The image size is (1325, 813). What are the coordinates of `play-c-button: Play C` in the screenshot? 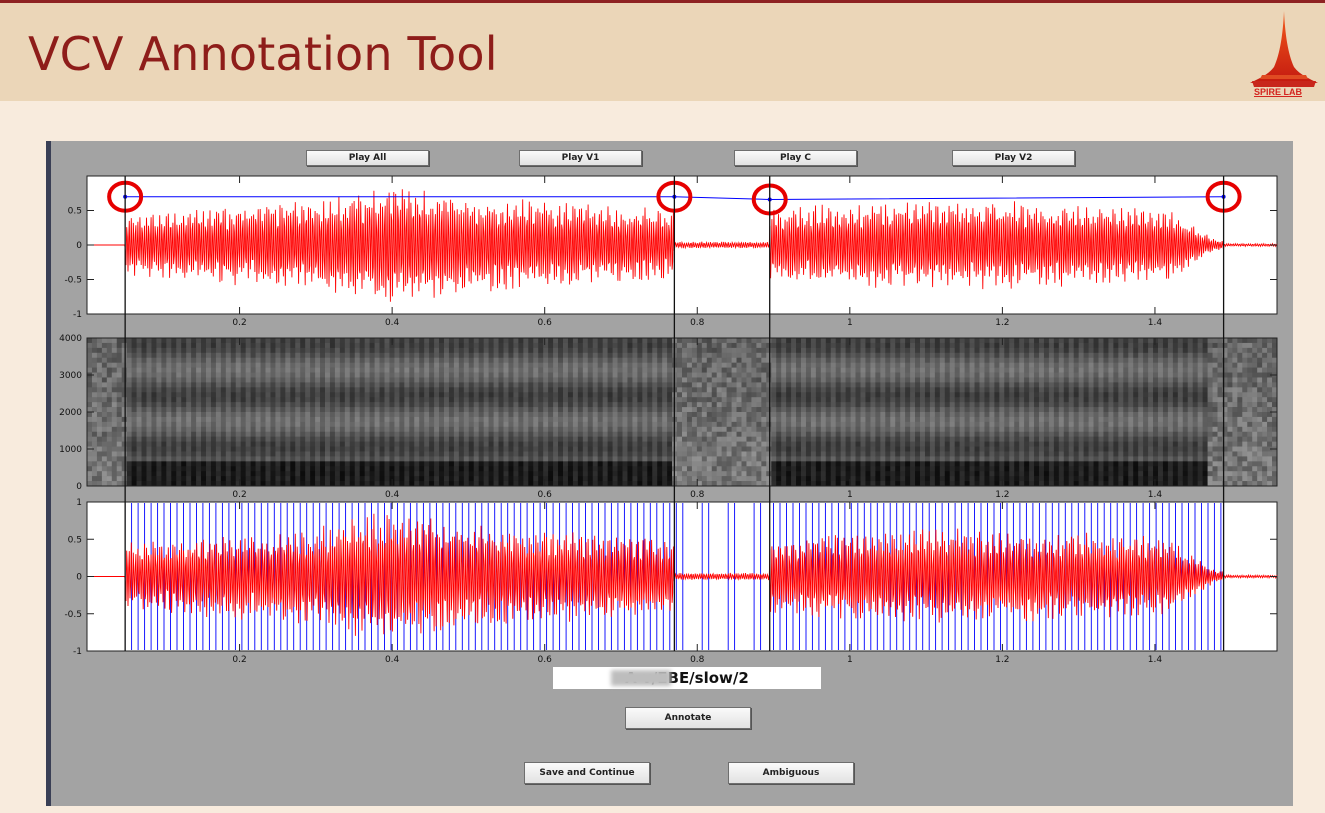 It's located at (795, 158).